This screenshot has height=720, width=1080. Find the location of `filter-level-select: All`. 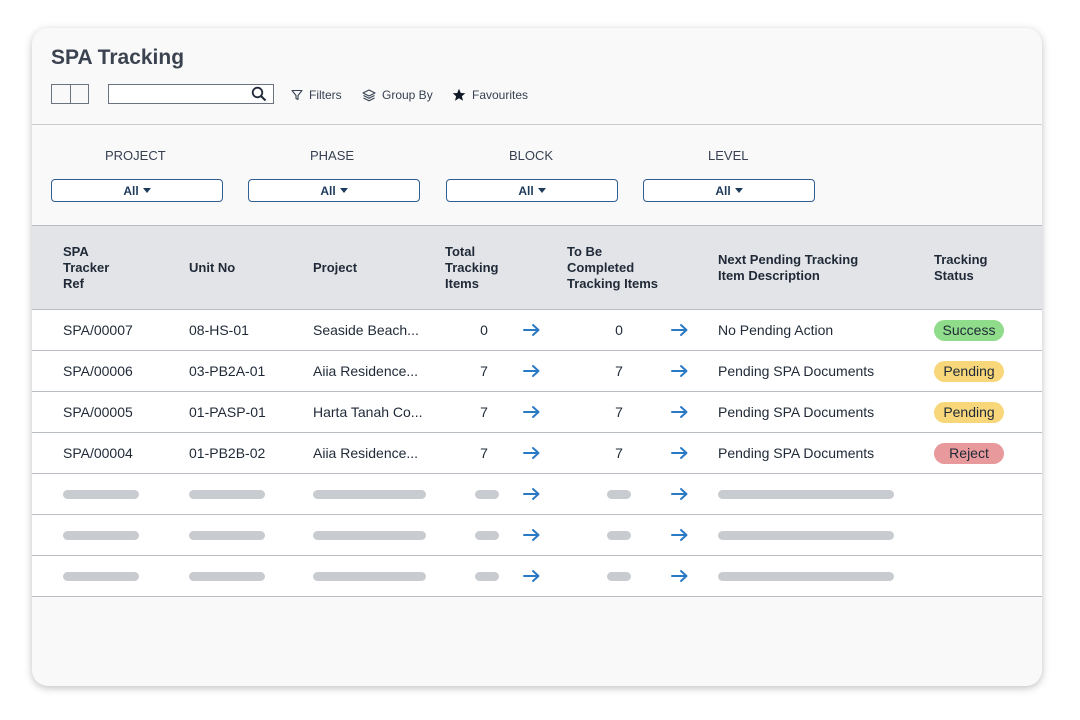

filter-level-select: All is located at coordinates (729, 190).